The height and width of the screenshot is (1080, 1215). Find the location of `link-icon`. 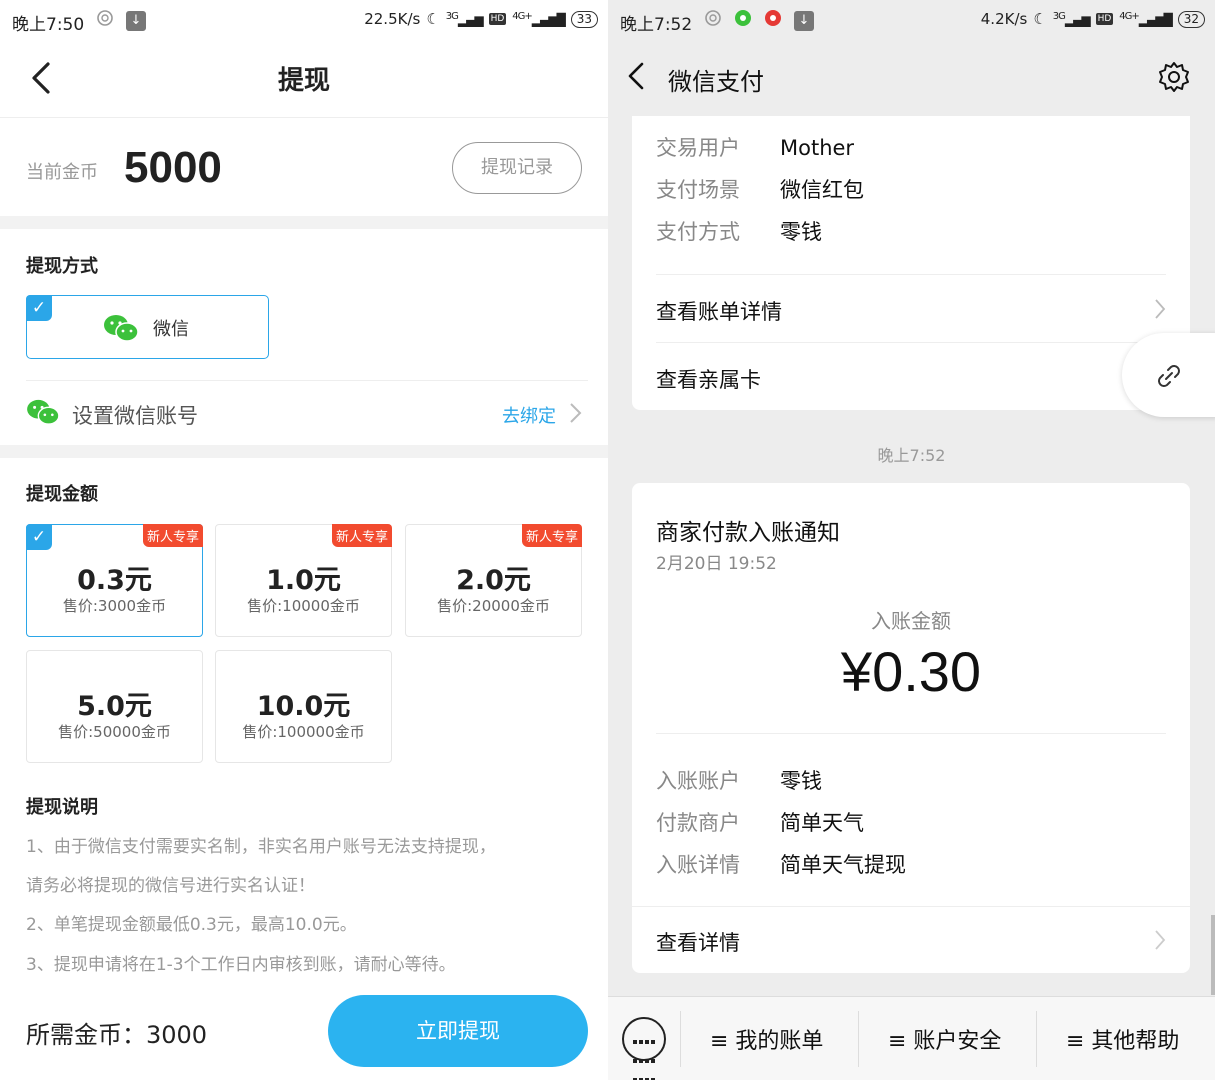

link-icon is located at coordinates (1169, 376).